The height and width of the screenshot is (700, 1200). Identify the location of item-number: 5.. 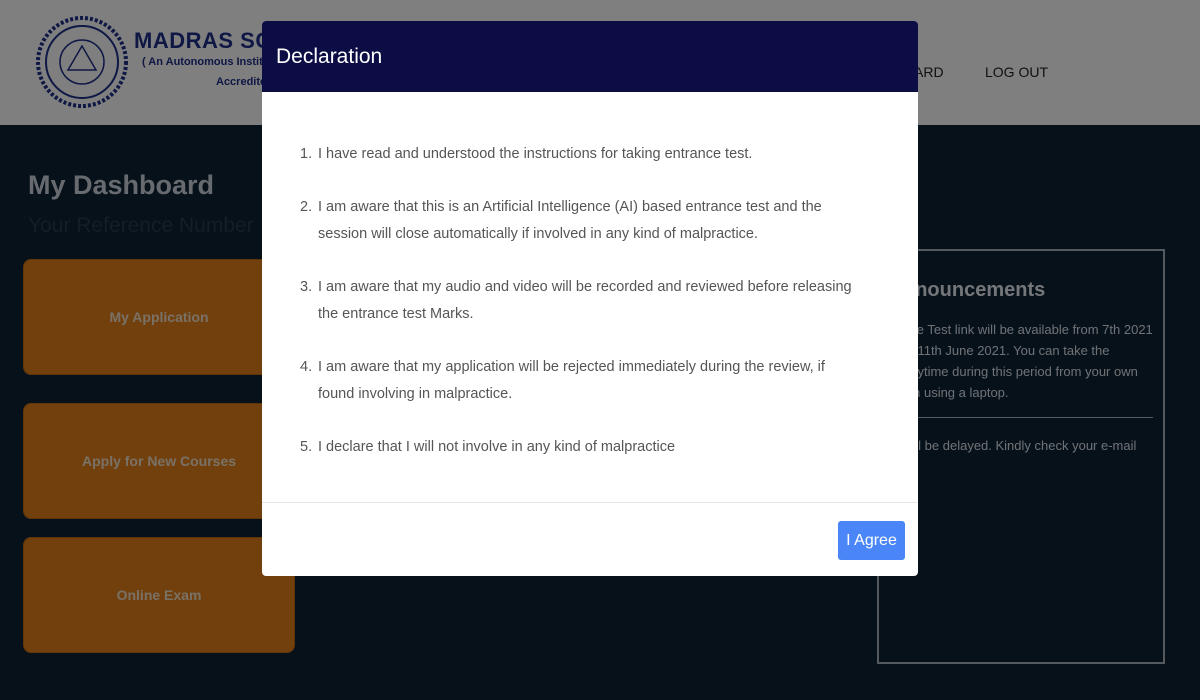
(306, 447).